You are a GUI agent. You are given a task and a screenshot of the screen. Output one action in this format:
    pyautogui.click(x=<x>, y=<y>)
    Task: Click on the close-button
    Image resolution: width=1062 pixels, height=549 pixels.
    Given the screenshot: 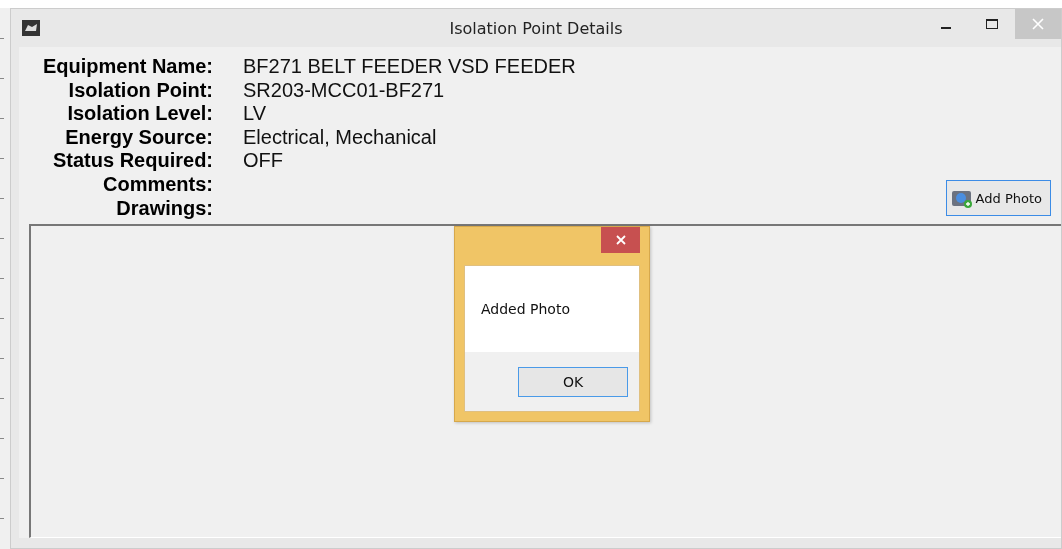 What is the action you would take?
    pyautogui.click(x=620, y=240)
    